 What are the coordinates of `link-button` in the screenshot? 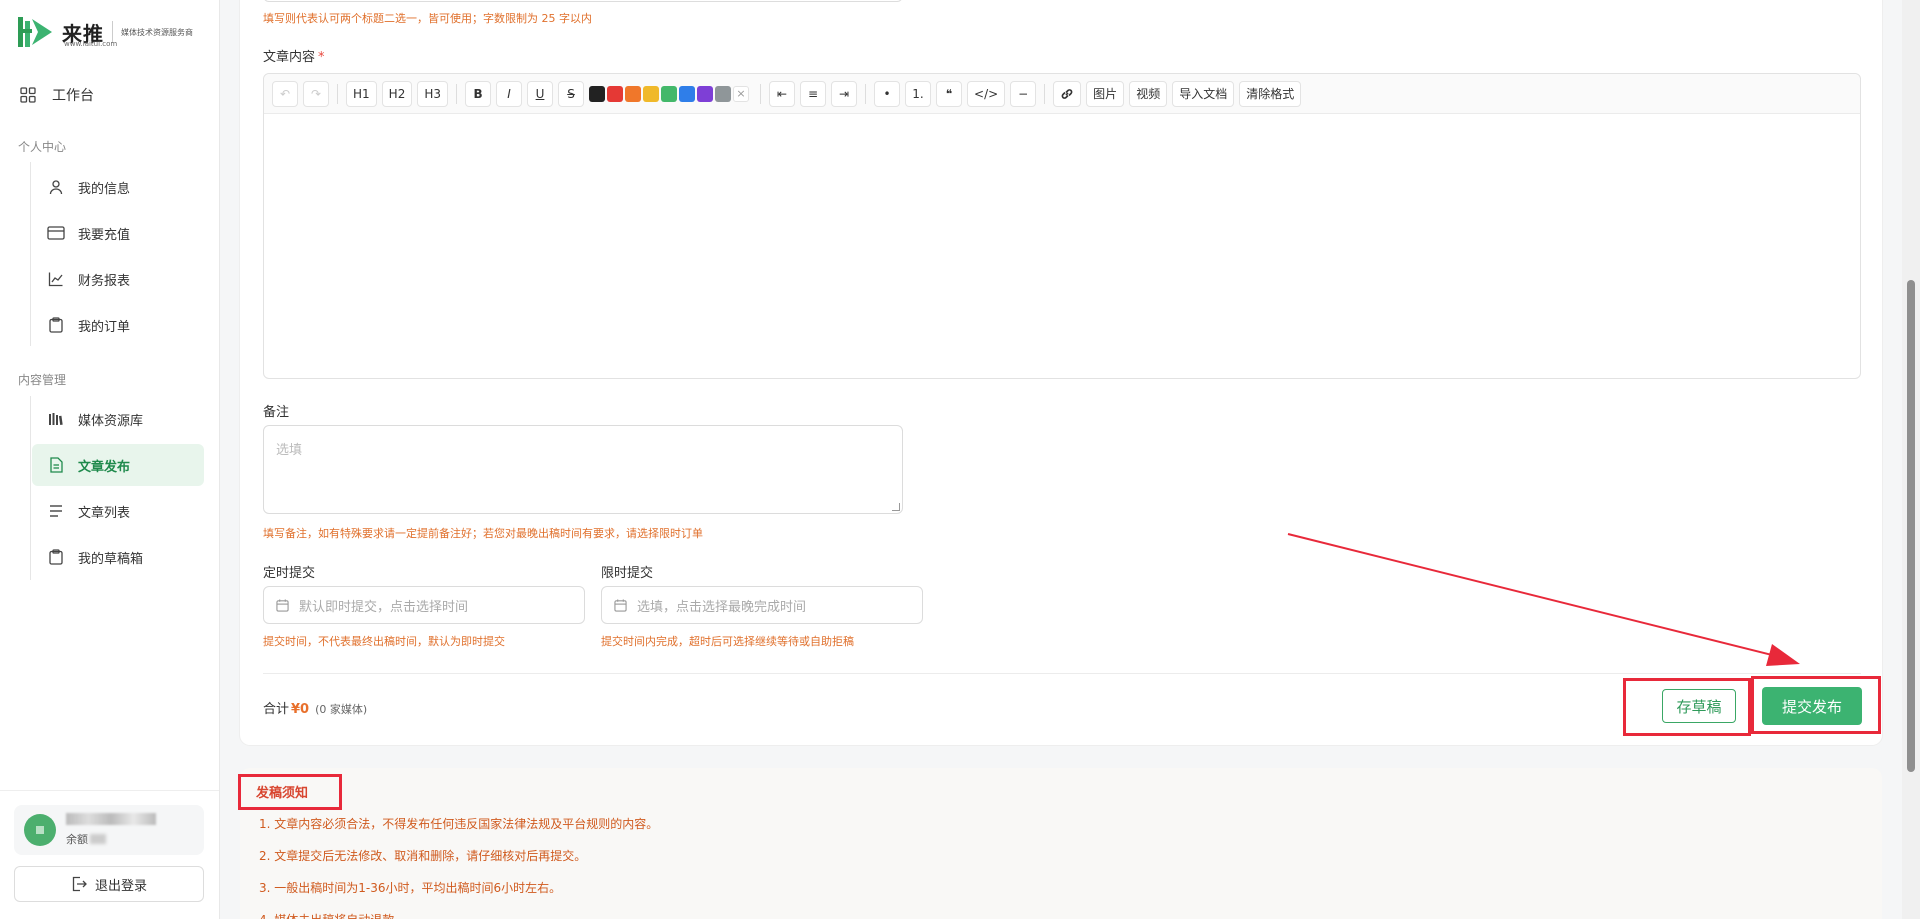 It's located at (1067, 93).